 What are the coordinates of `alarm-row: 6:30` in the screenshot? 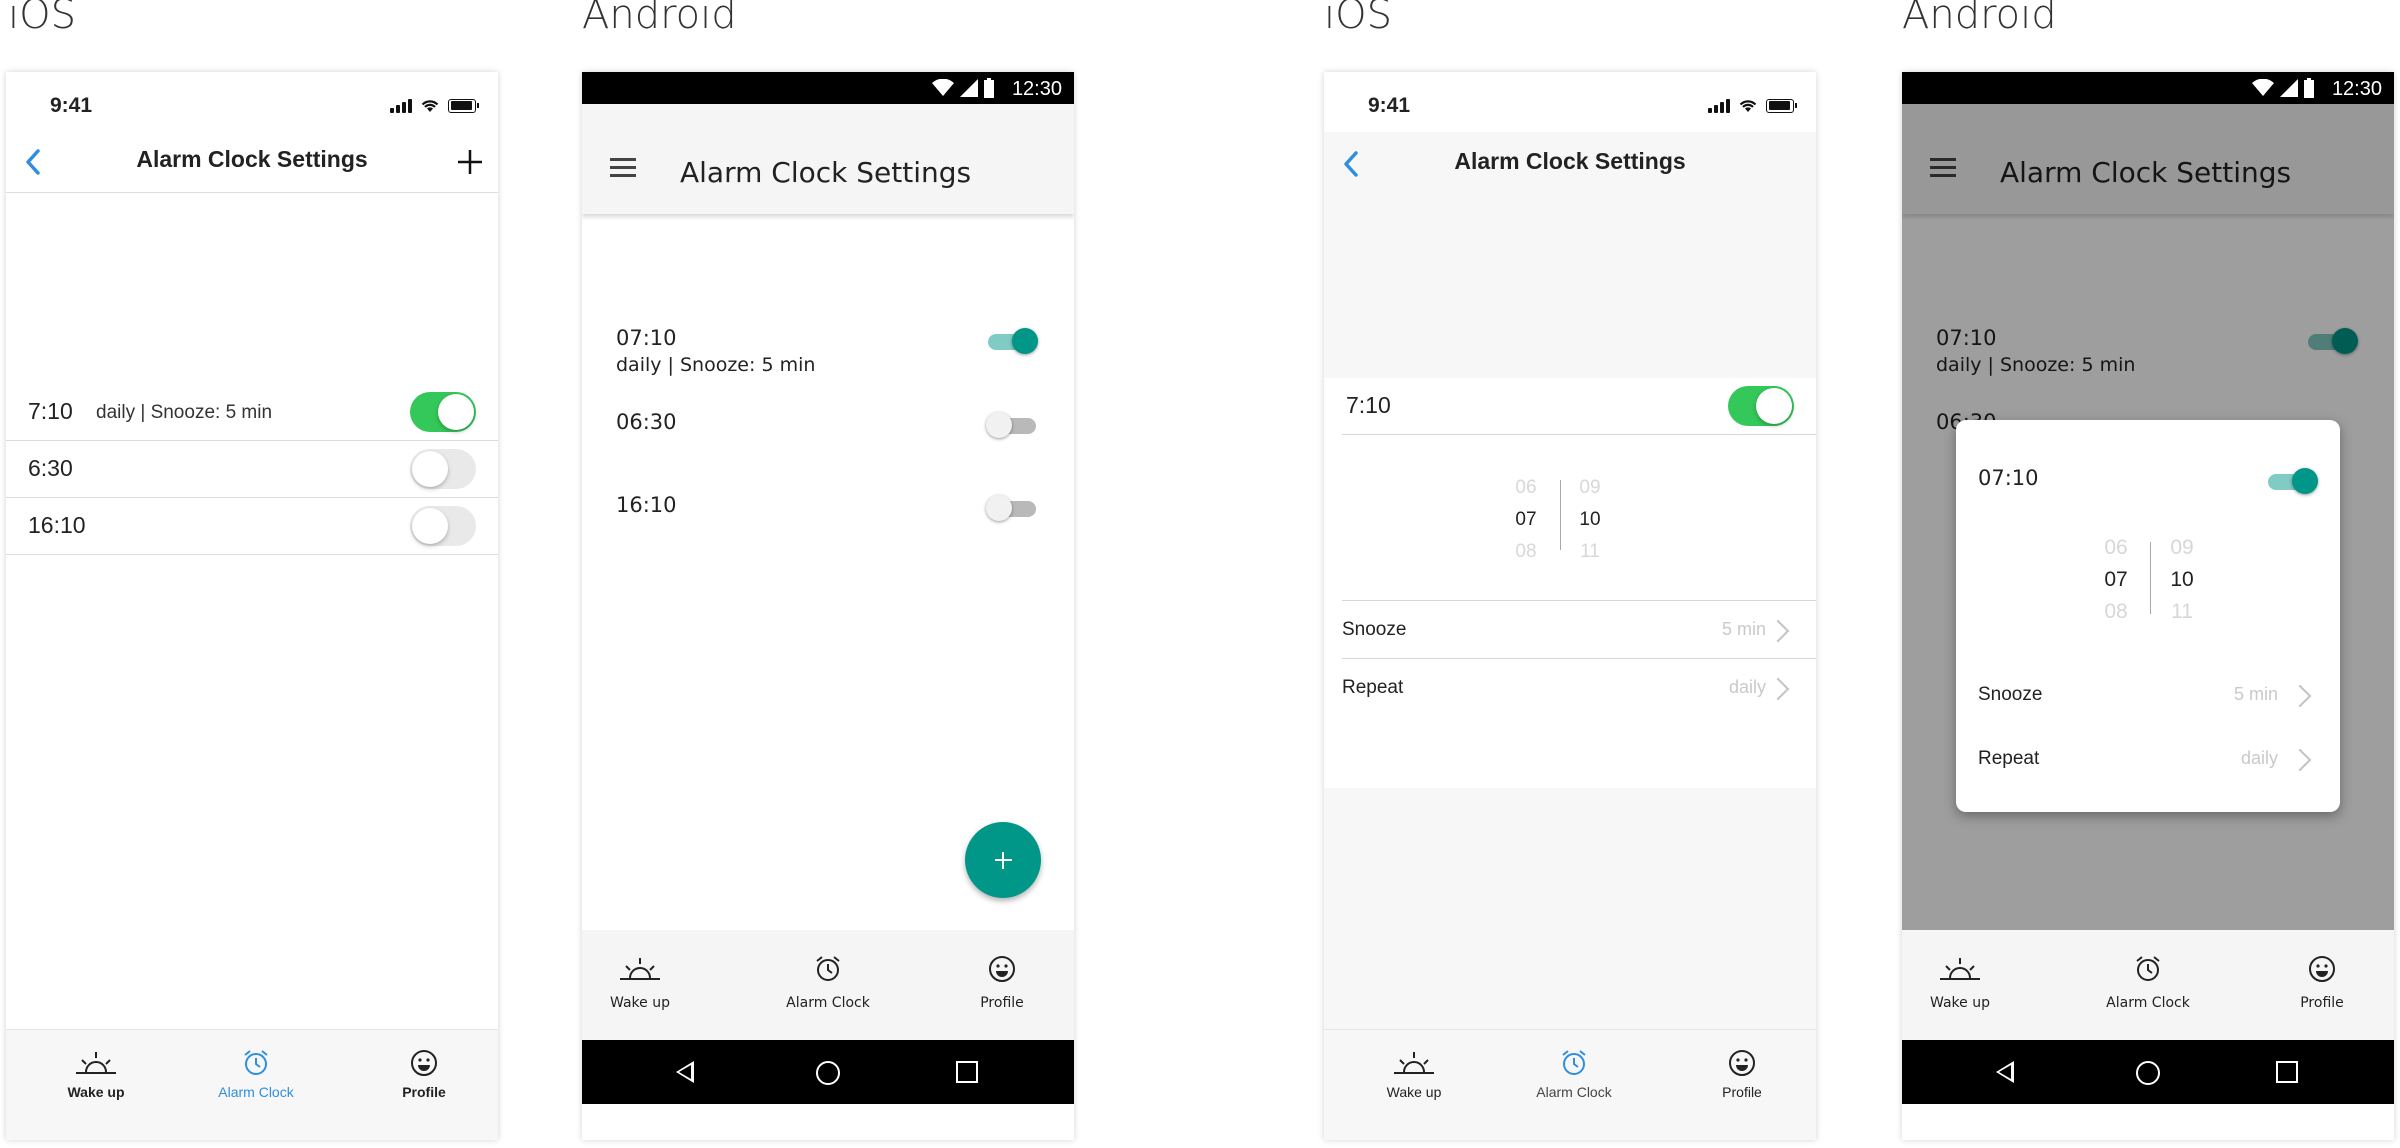 It's located at (252, 469).